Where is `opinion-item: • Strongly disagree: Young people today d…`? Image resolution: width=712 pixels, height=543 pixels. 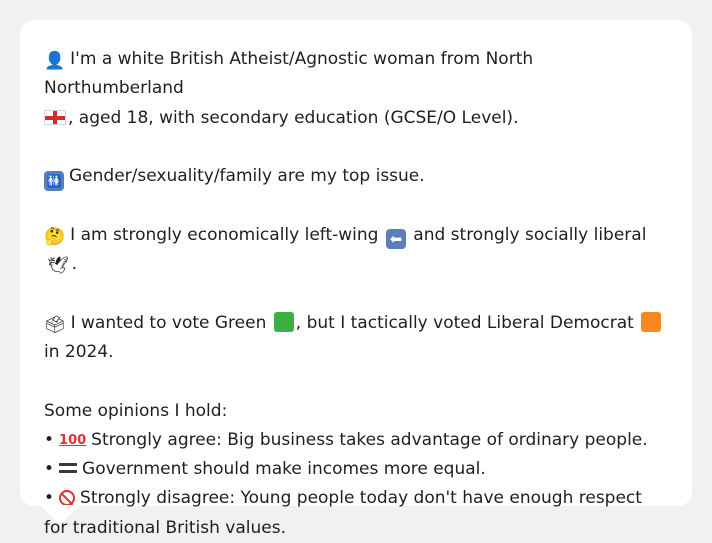
opinion-item: • Strongly disagree: Young people today d… is located at coordinates (356, 513).